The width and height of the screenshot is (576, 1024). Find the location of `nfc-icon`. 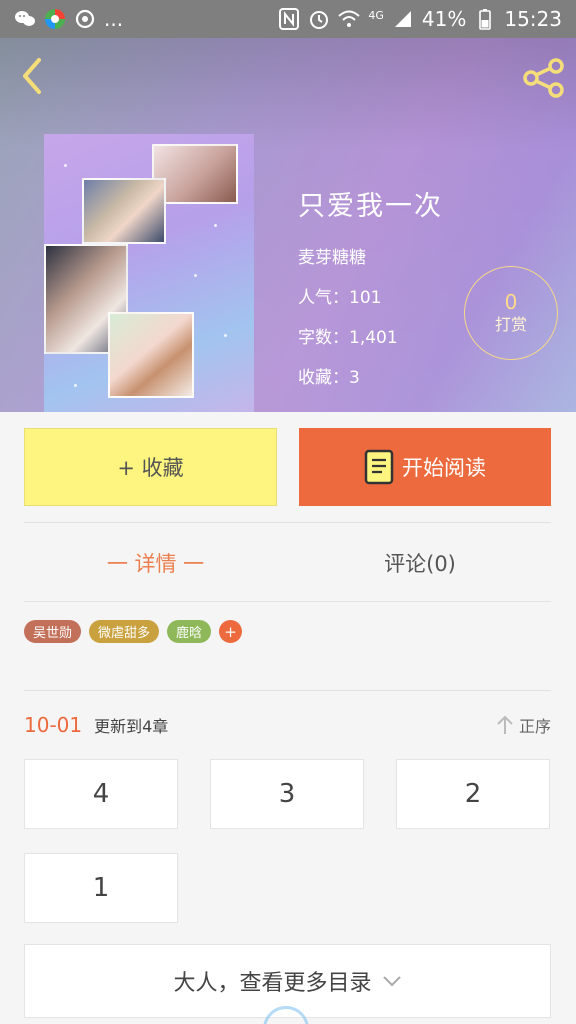

nfc-icon is located at coordinates (289, 19).